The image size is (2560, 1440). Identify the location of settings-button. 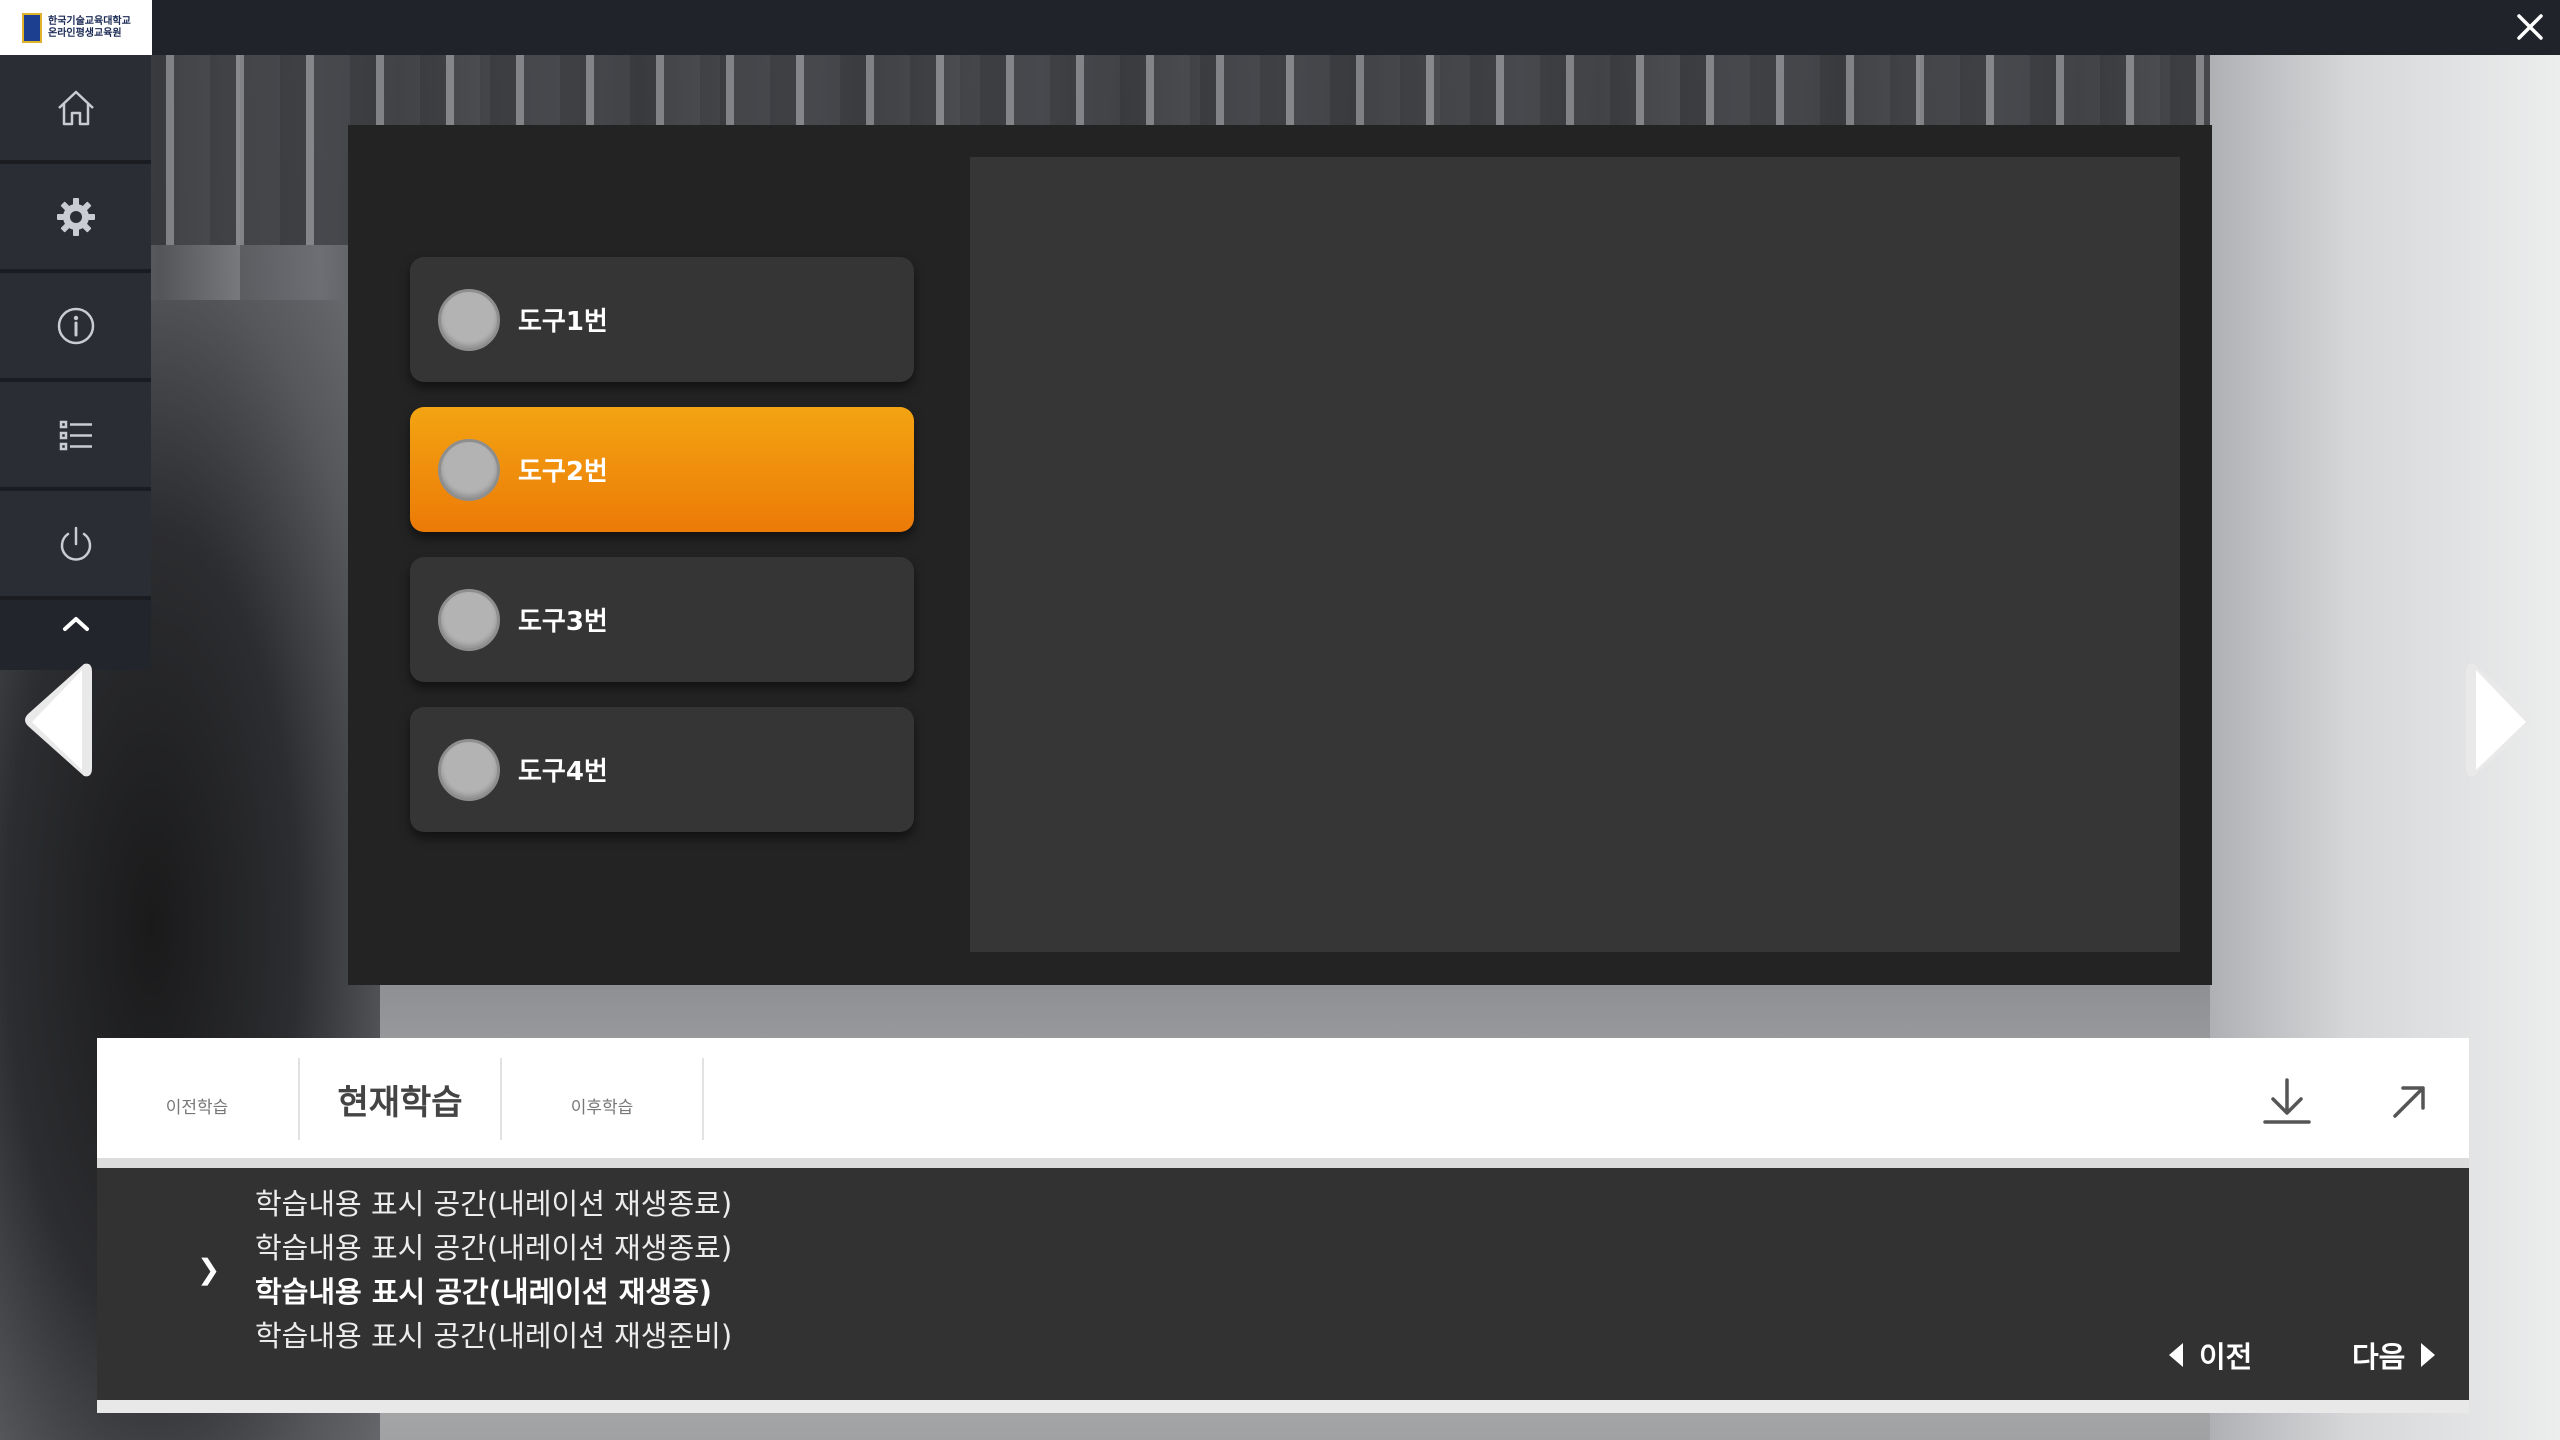
(75, 218).